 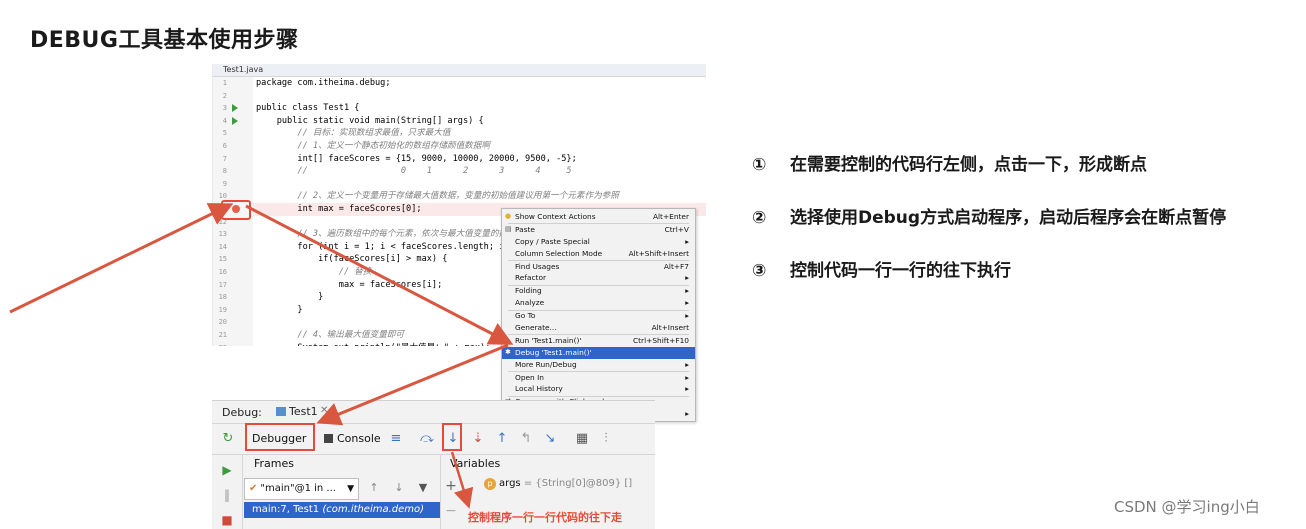 What do you see at coordinates (412, 384) in the screenshot?
I see `arrow-to-debugger-tab` at bounding box center [412, 384].